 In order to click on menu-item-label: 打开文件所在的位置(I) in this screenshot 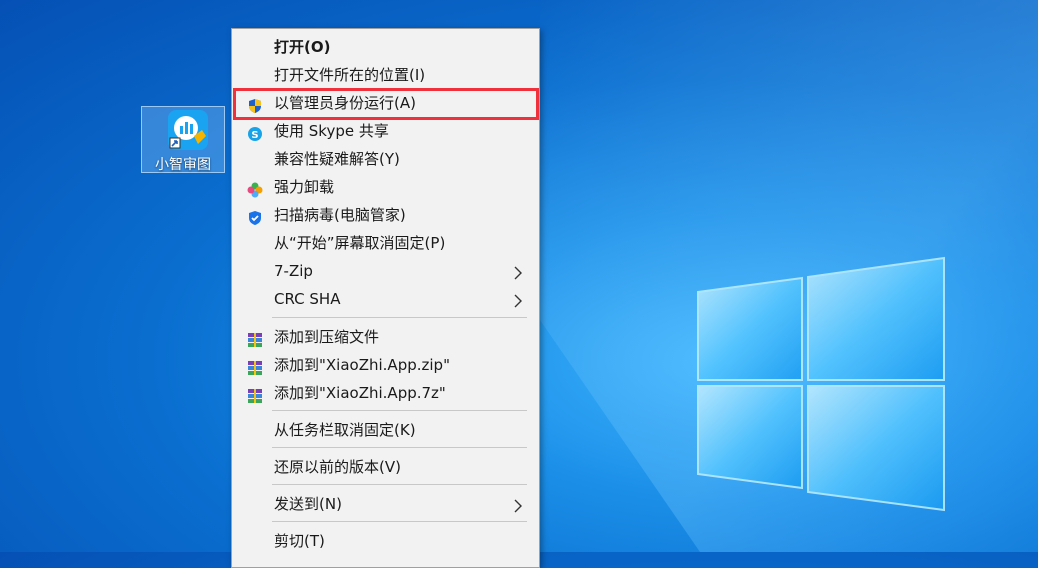, I will do `click(350, 75)`.